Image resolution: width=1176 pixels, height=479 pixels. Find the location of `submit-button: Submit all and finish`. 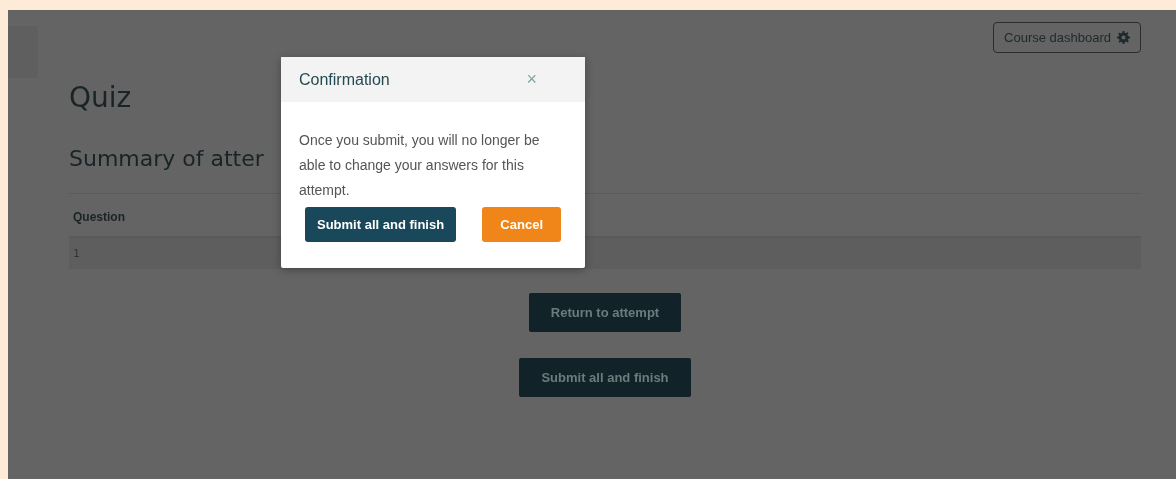

submit-button: Submit all and finish is located at coordinates (381, 224).